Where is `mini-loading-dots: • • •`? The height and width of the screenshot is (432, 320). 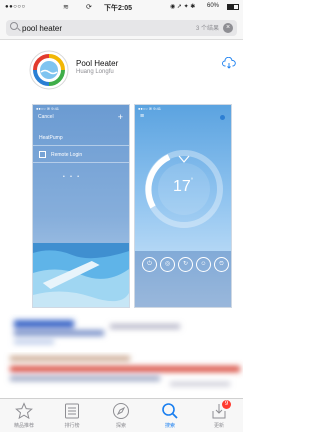 mini-loading-dots: • • • is located at coordinates (72, 177).